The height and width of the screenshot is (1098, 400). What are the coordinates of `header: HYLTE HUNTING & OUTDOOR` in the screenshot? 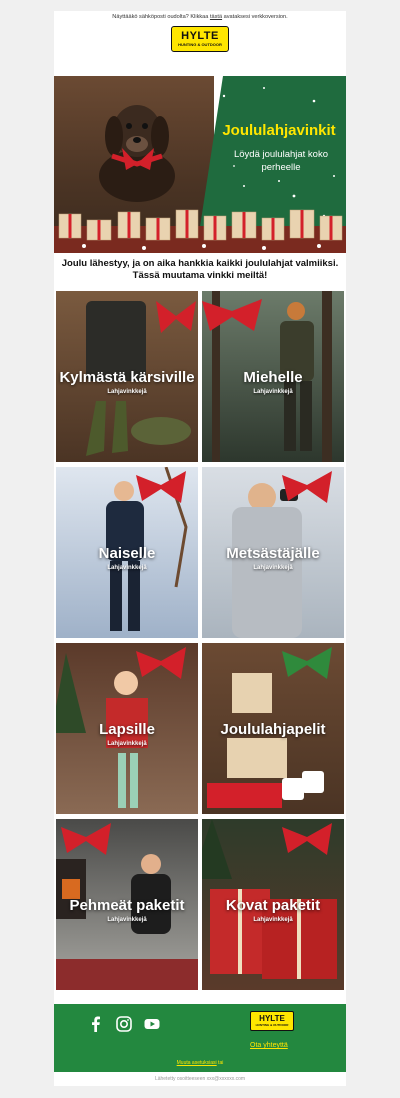 It's located at (200, 44).